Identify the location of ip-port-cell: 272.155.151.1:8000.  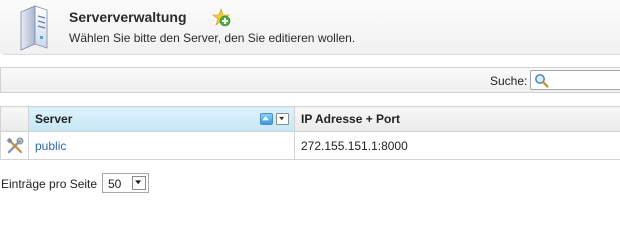
(457, 145).